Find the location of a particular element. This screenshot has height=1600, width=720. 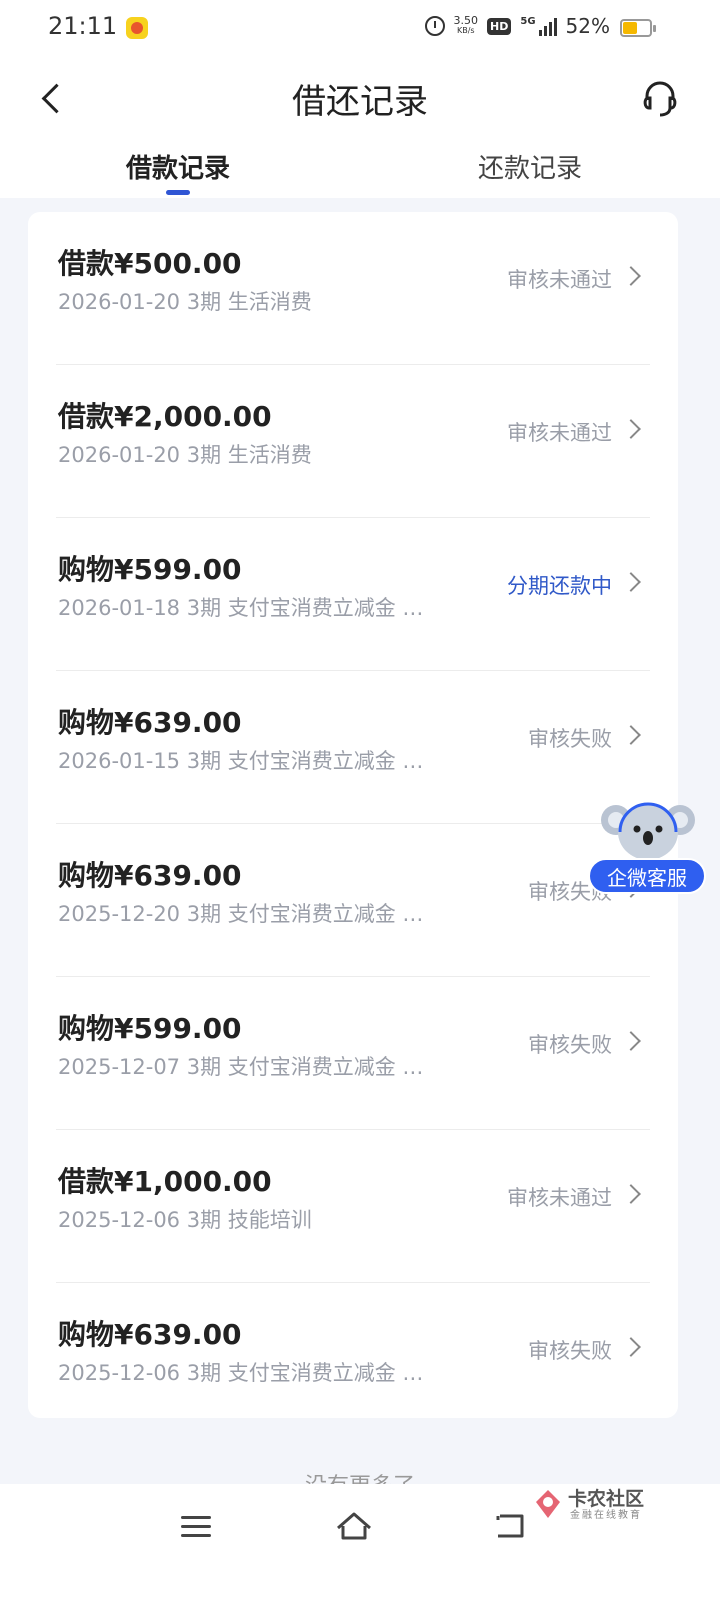

page-title: 借还记录 is located at coordinates (360, 102).